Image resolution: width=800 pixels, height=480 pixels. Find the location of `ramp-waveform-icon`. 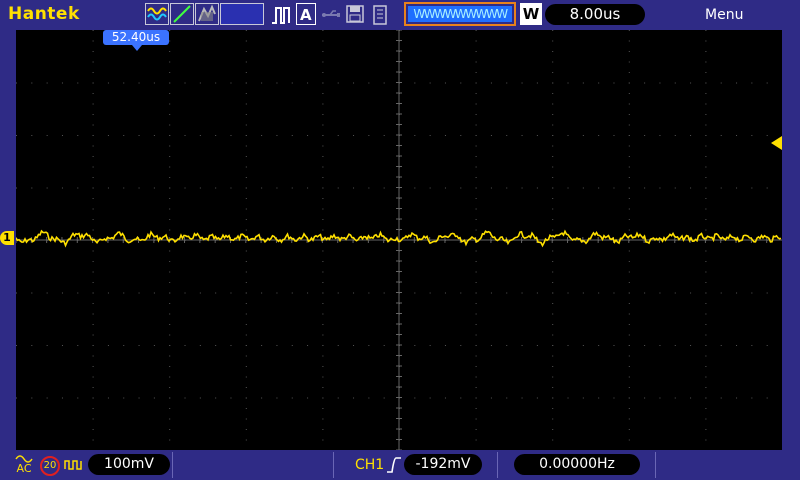

ramp-waveform-icon is located at coordinates (182, 14).